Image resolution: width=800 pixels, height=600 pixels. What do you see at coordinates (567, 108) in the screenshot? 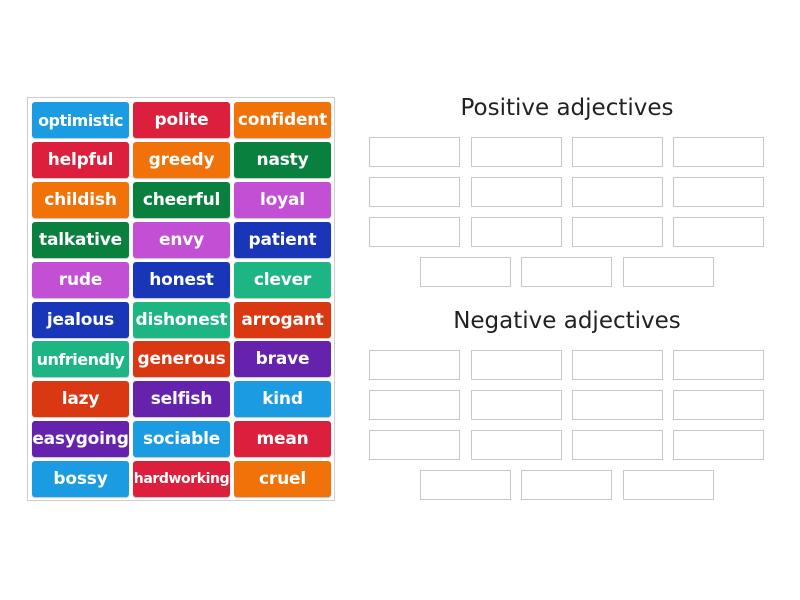
I see `group-title-positive: Positive adjectives` at bounding box center [567, 108].